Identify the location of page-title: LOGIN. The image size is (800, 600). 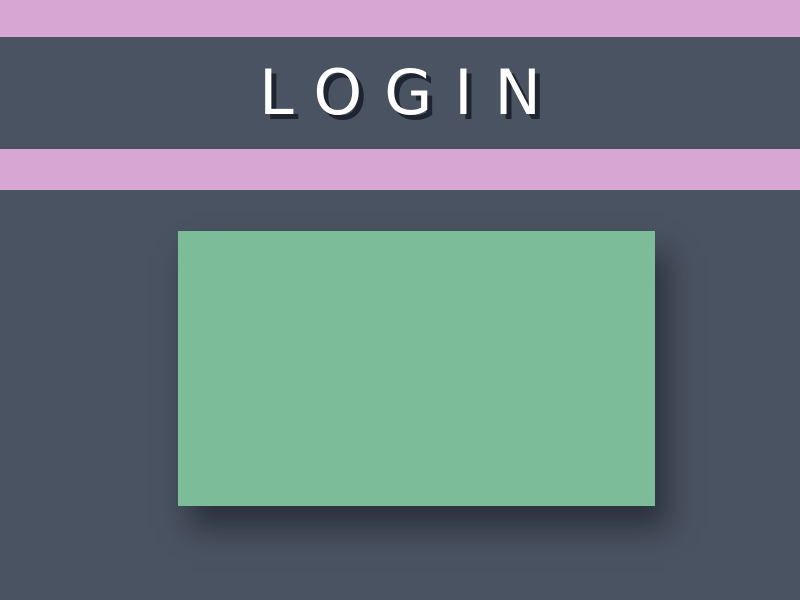
(411, 92).